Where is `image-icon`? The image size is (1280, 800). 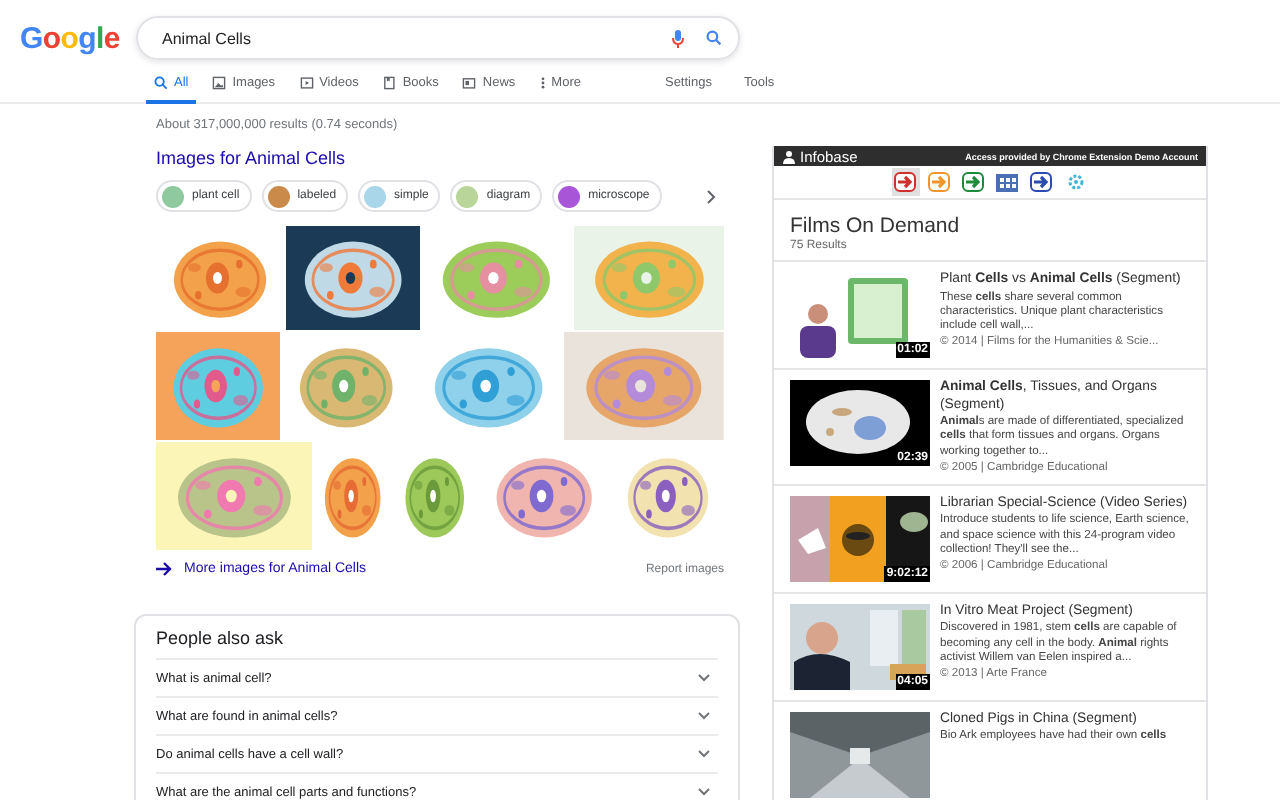
image-icon is located at coordinates (219, 83).